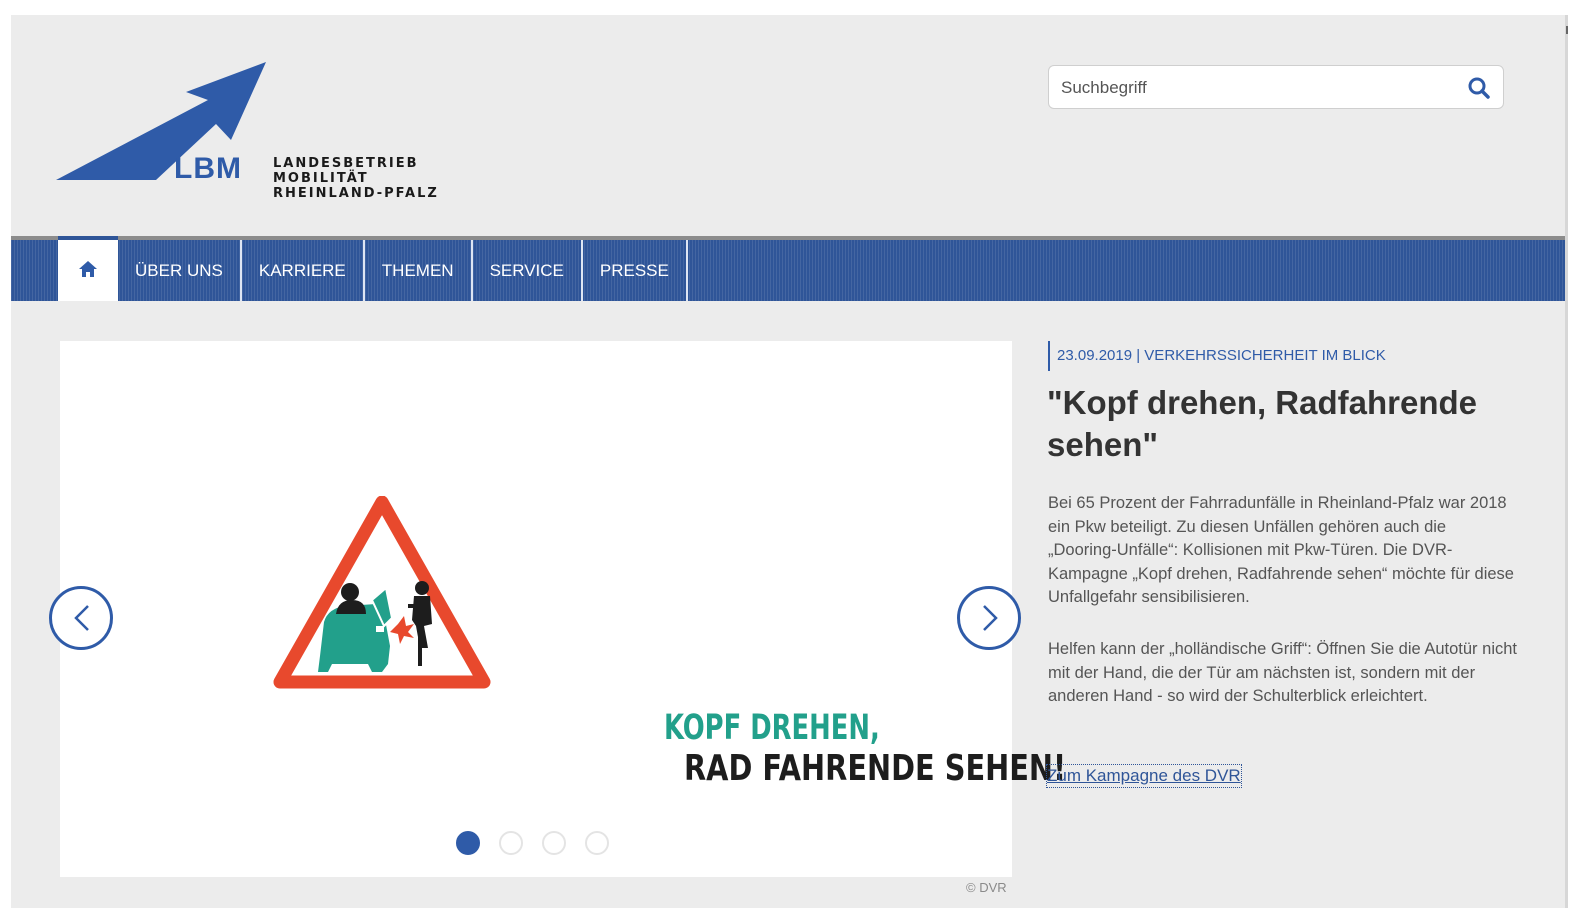 Image resolution: width=1579 pixels, height=921 pixels. Describe the element at coordinates (532, 843) in the screenshot. I see `slider-pagination` at that location.